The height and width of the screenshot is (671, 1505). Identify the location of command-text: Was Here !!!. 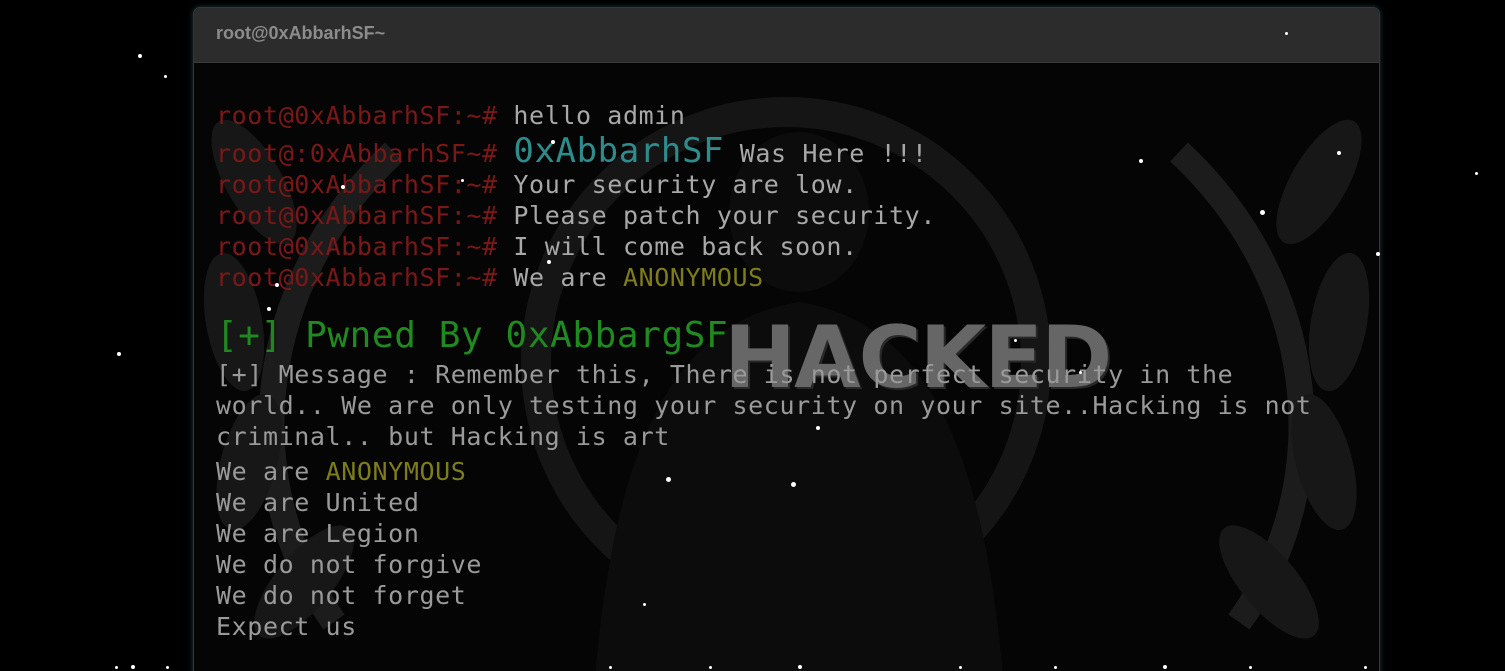
(833, 153).